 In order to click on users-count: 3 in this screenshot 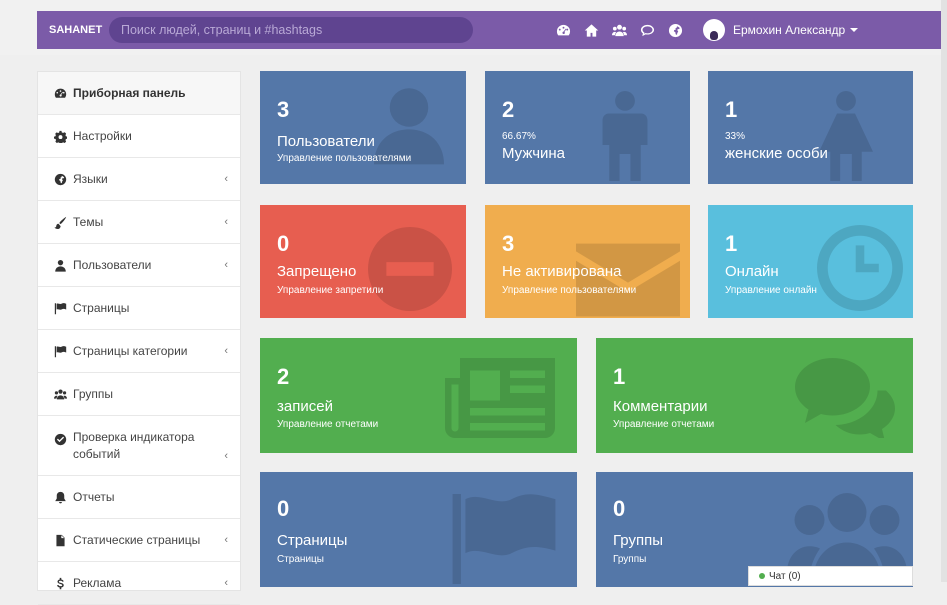, I will do `click(283, 109)`.